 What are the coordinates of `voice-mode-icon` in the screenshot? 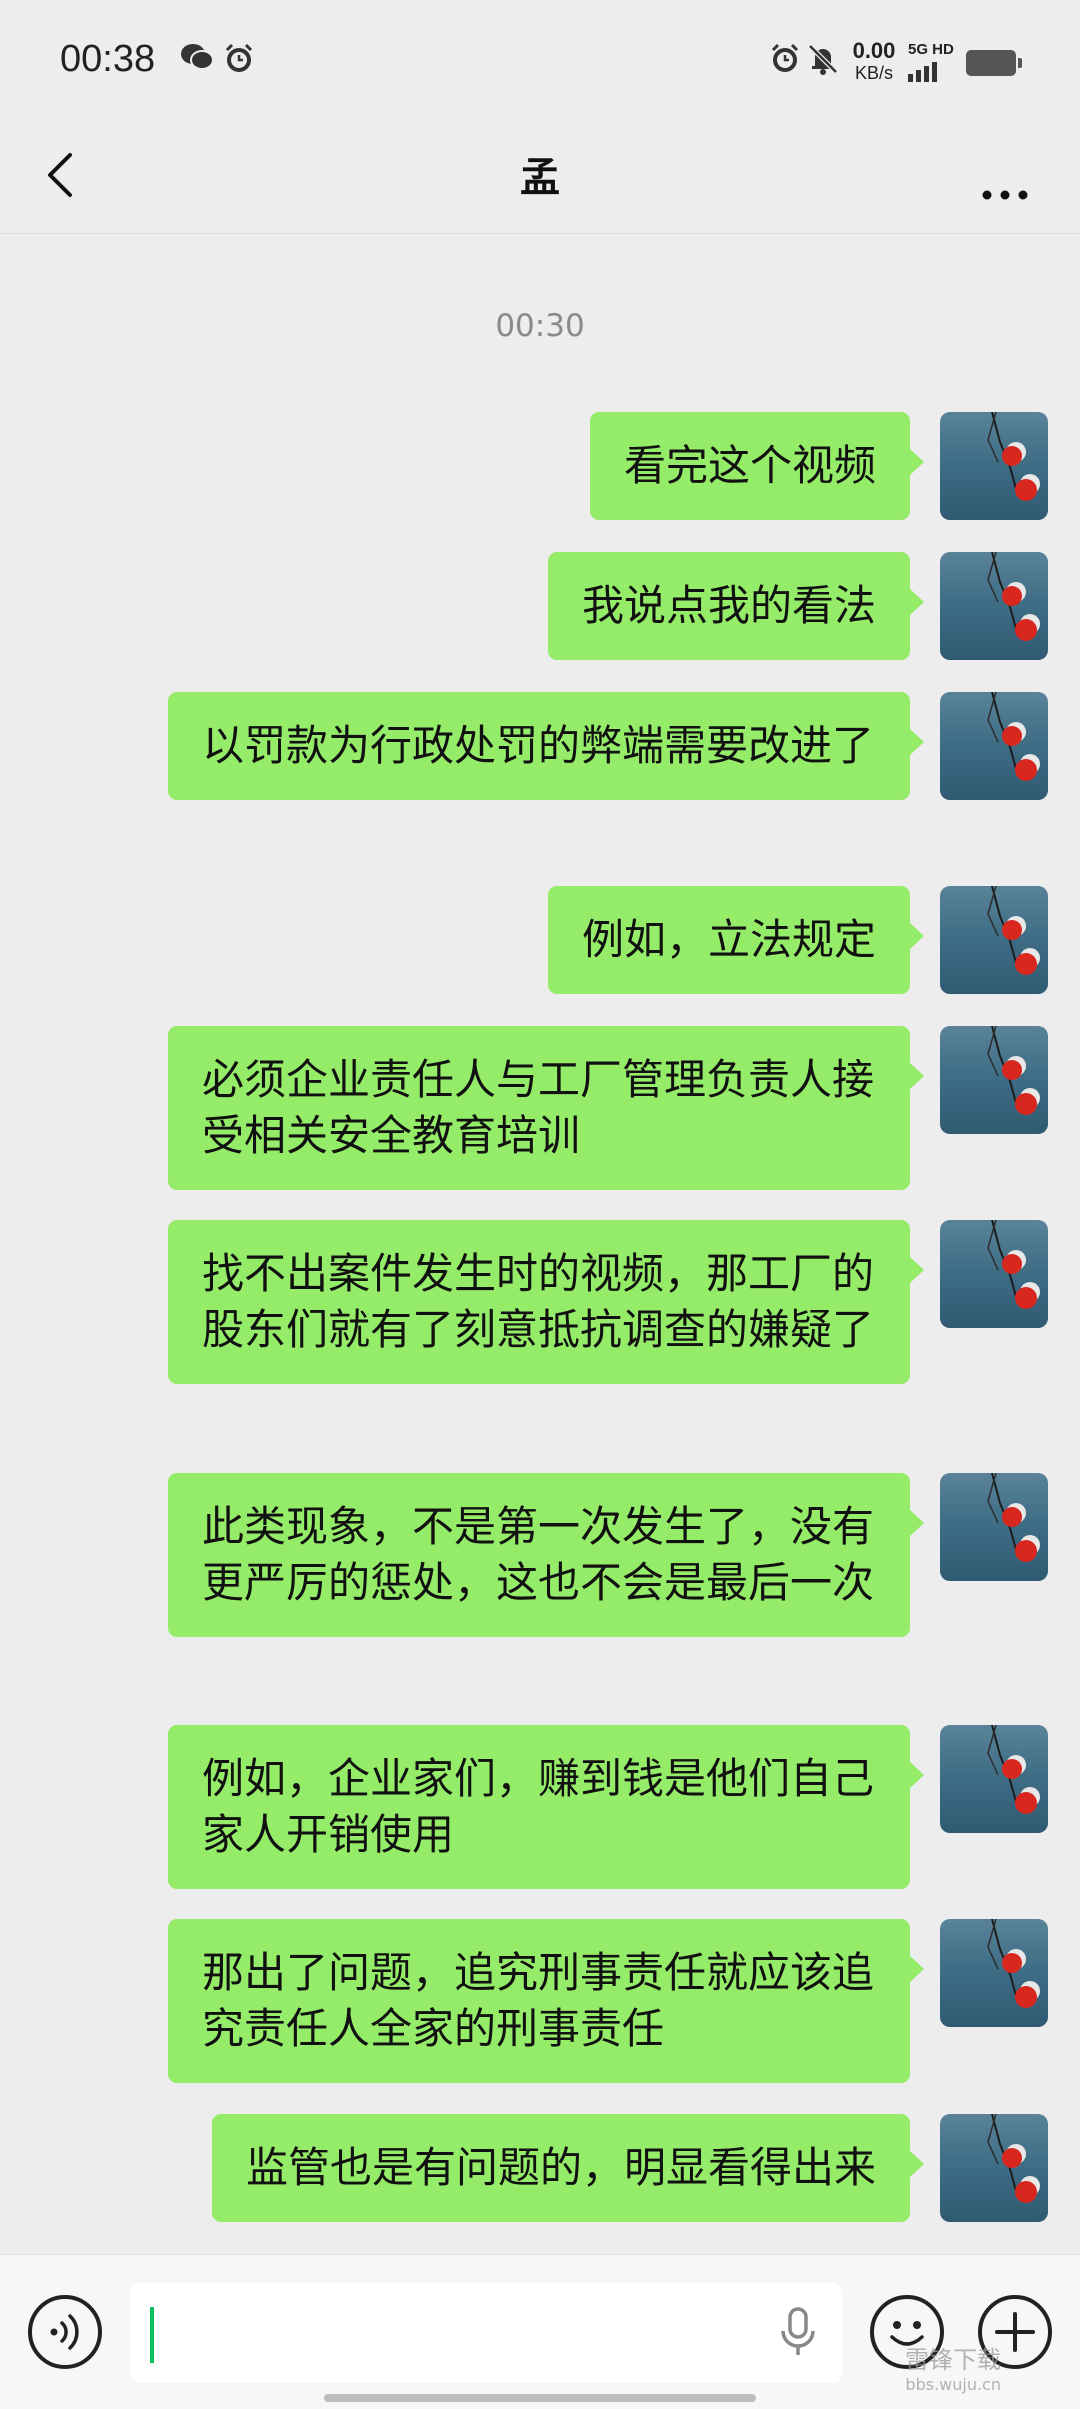 It's located at (64, 2332).